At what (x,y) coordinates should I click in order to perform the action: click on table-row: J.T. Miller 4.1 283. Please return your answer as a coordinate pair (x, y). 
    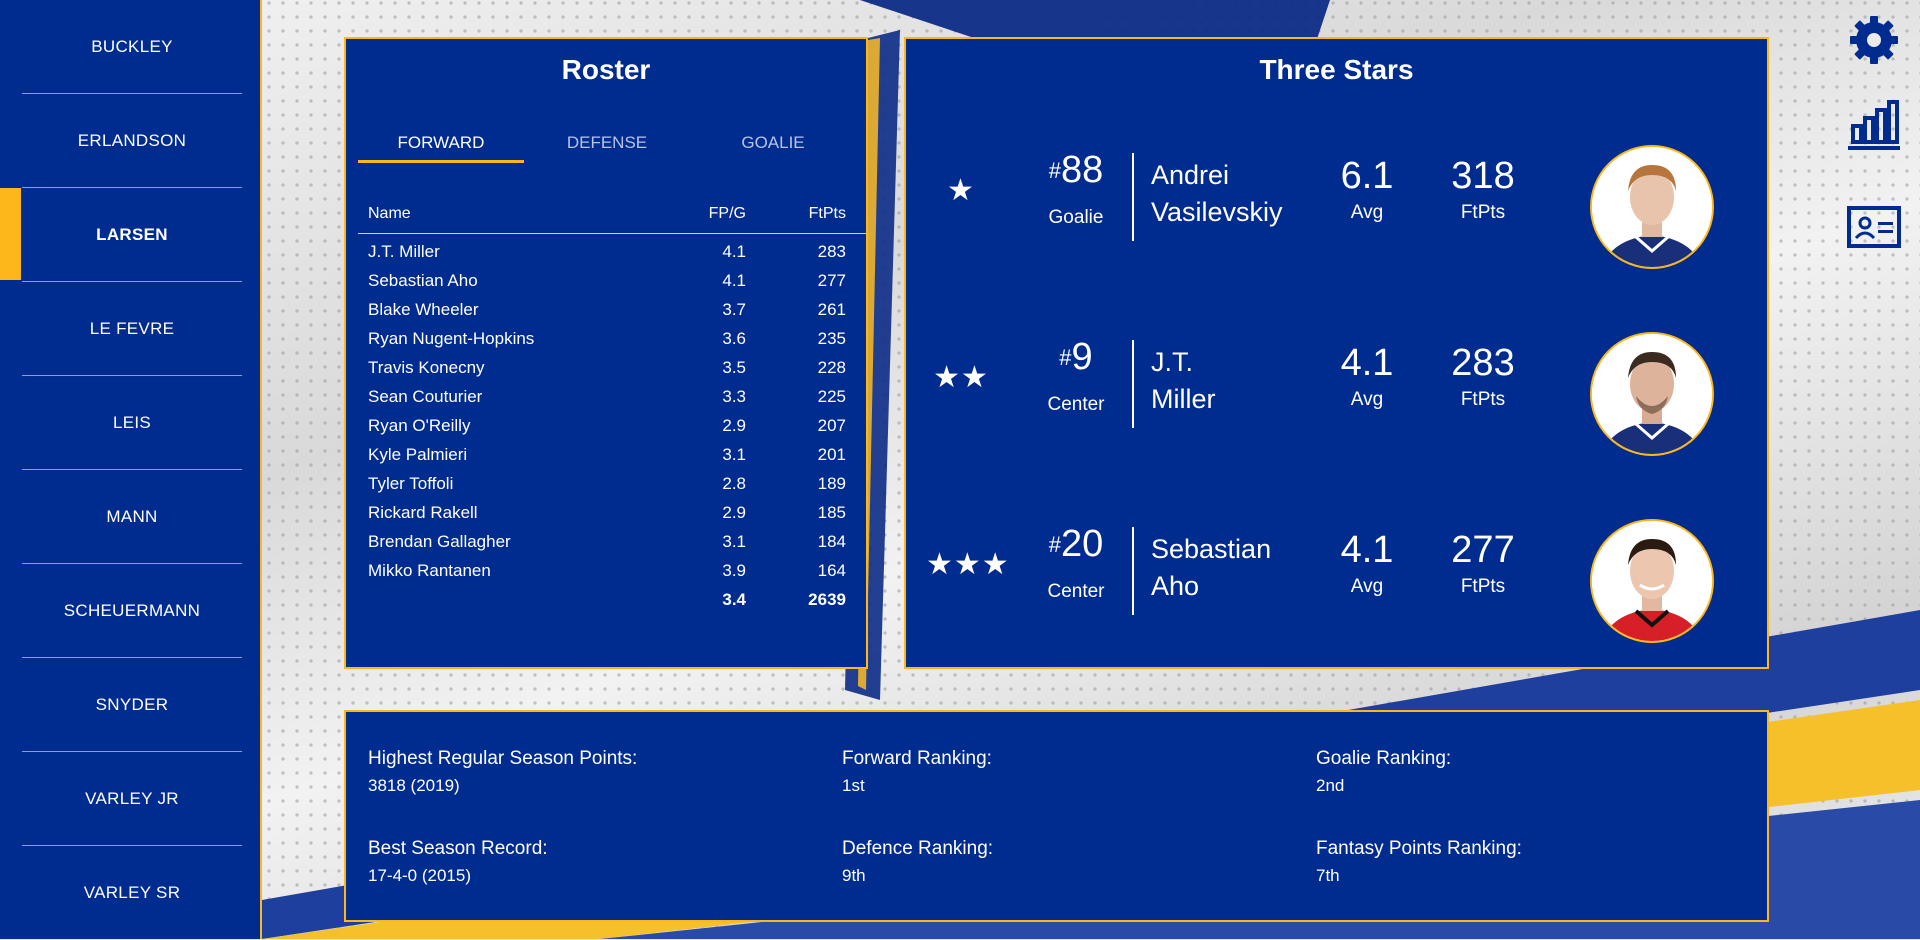
    Looking at the image, I should click on (612, 251).